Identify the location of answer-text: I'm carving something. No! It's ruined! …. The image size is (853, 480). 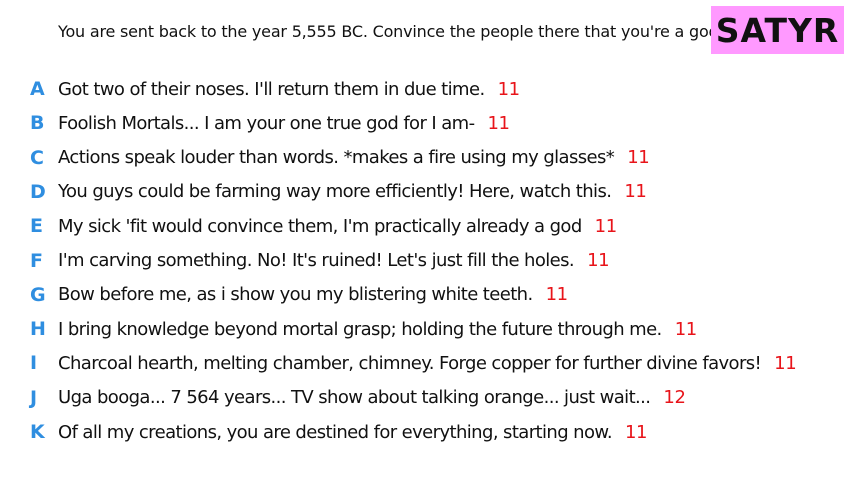
(334, 260).